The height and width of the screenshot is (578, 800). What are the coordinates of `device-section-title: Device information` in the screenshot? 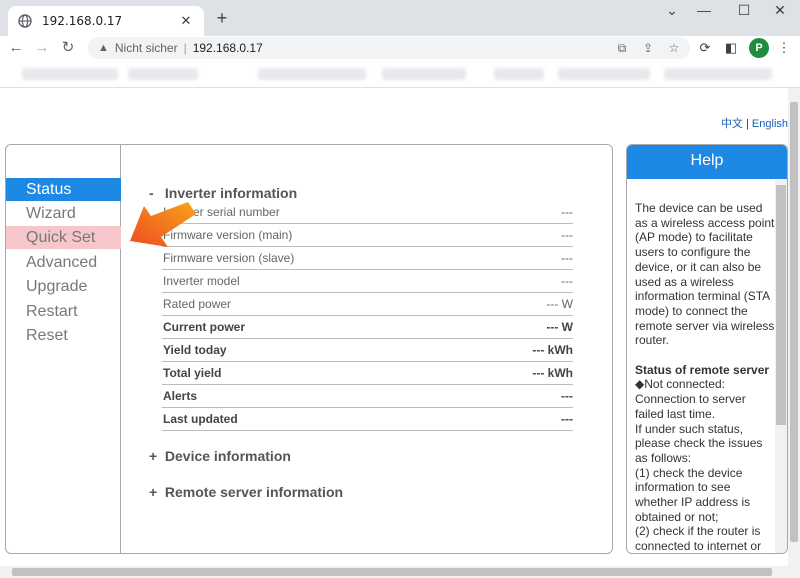 It's located at (227, 456).